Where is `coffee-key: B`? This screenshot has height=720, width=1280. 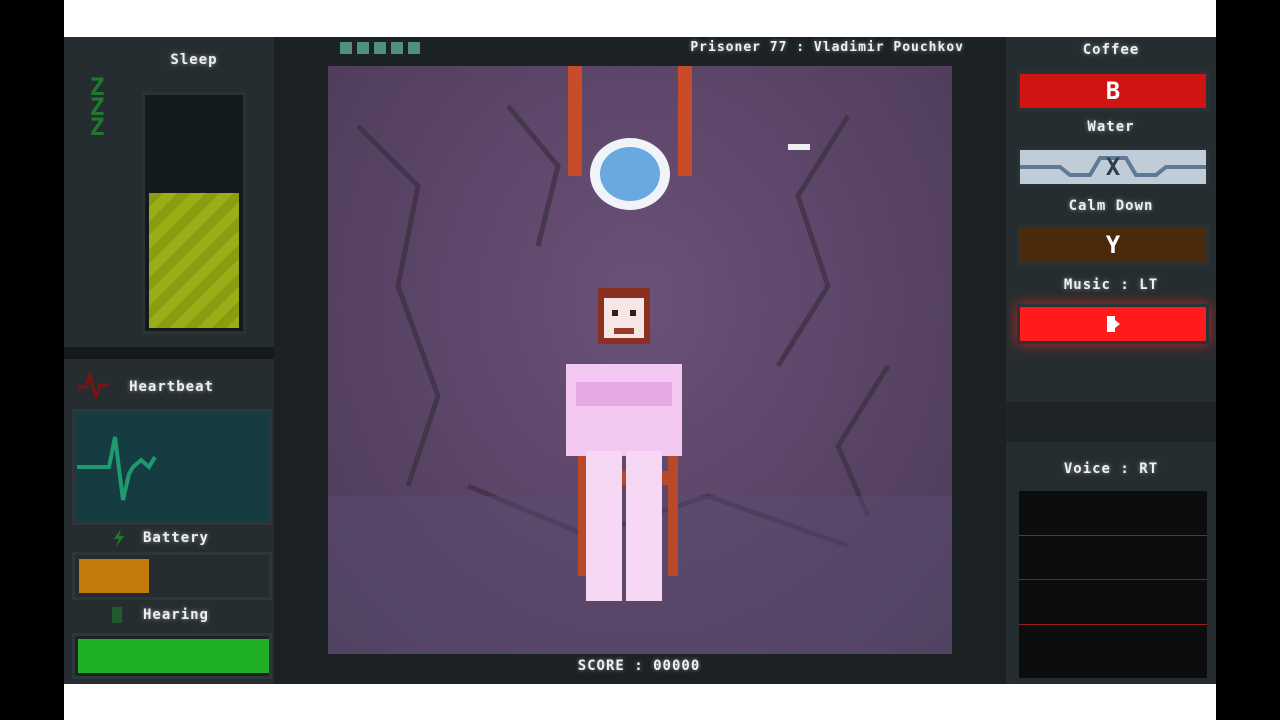 coffee-key: B is located at coordinates (1113, 91).